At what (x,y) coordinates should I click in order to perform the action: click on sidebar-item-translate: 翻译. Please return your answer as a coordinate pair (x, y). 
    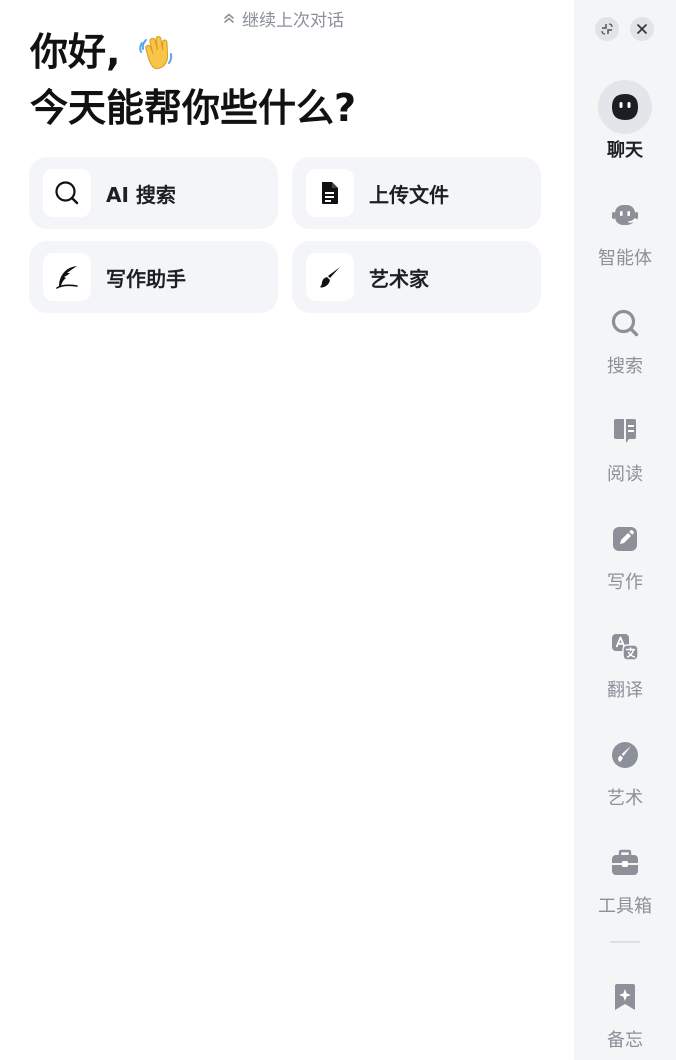
    Looking at the image, I should click on (625, 661).